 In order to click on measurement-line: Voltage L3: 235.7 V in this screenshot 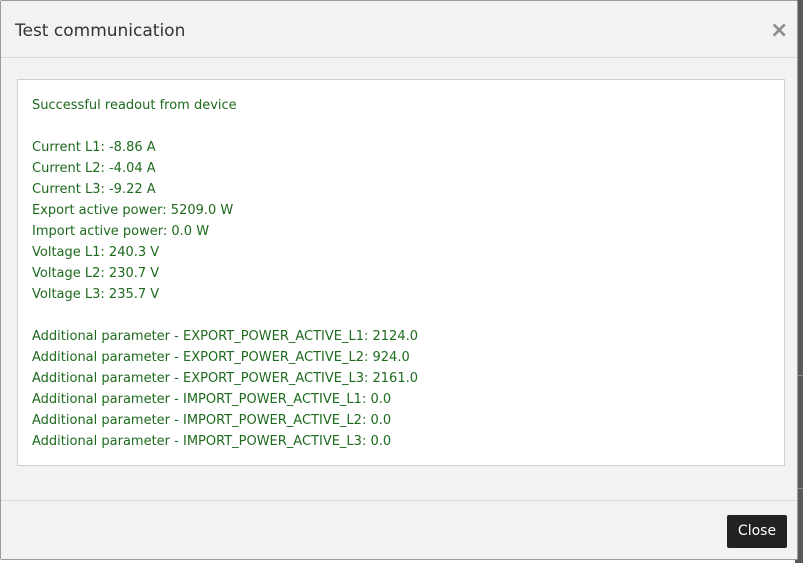, I will do `click(96, 294)`.